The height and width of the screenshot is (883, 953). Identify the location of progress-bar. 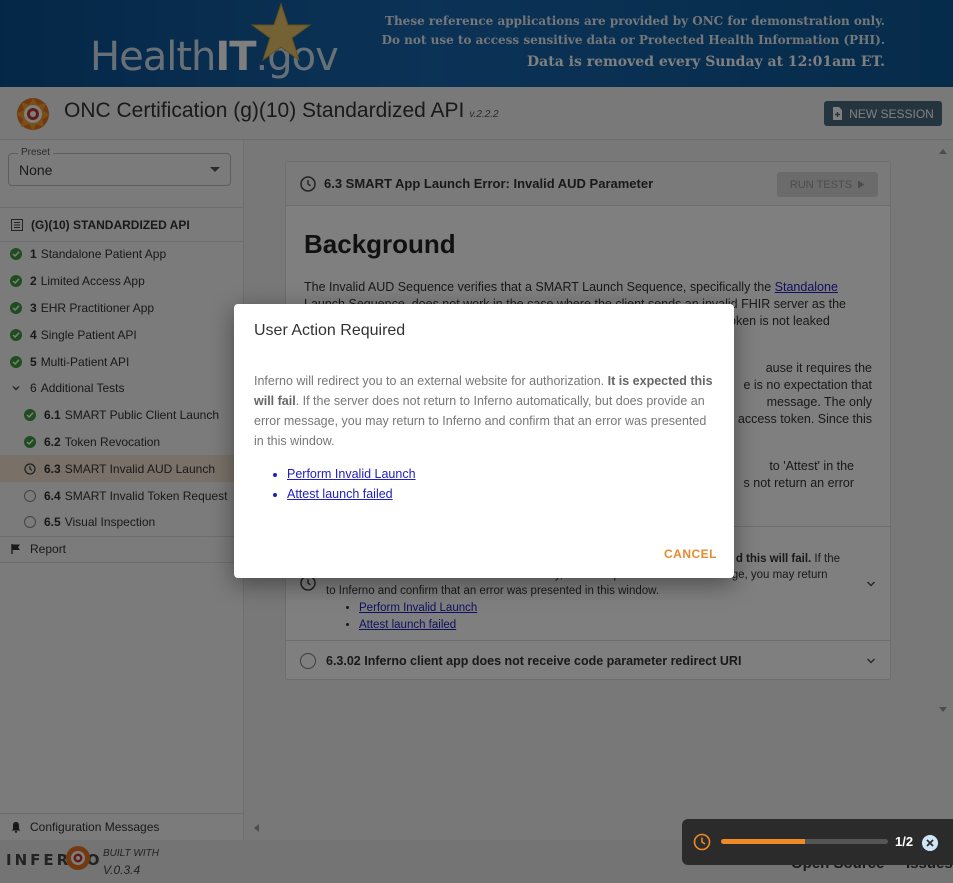
(804, 841).